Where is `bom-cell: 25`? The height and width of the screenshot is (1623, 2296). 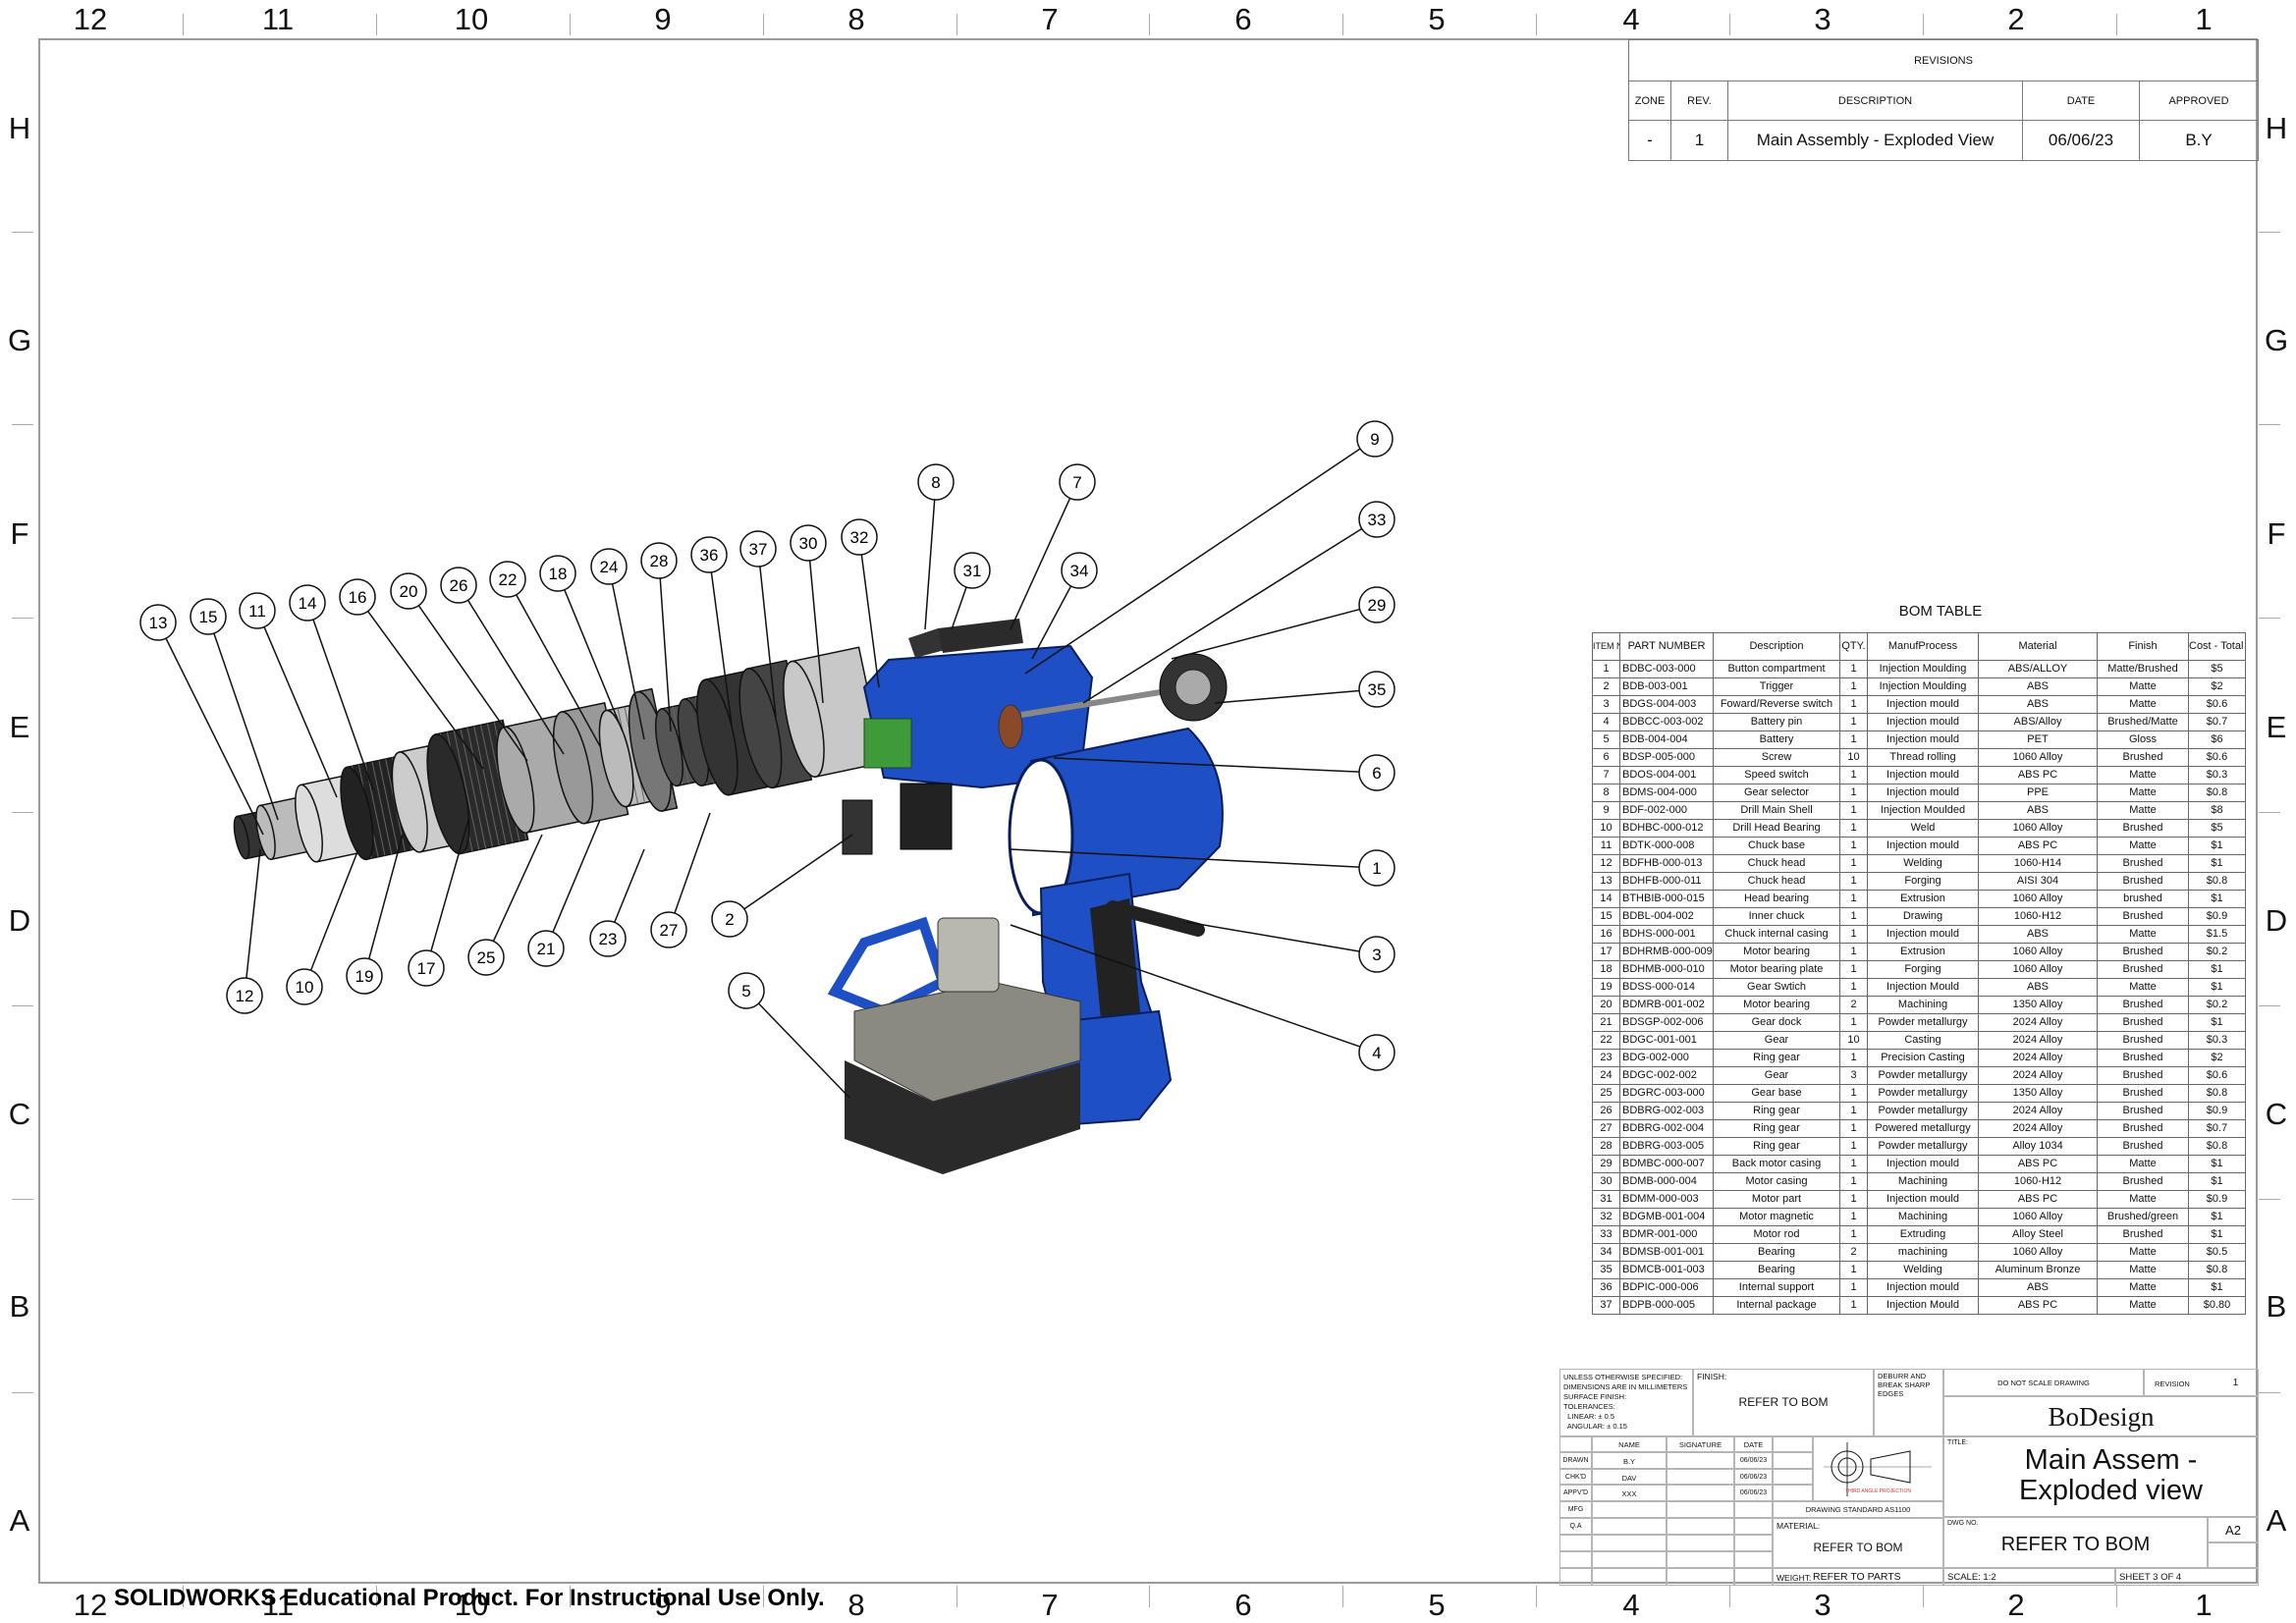 bom-cell: 25 is located at coordinates (1606, 1093).